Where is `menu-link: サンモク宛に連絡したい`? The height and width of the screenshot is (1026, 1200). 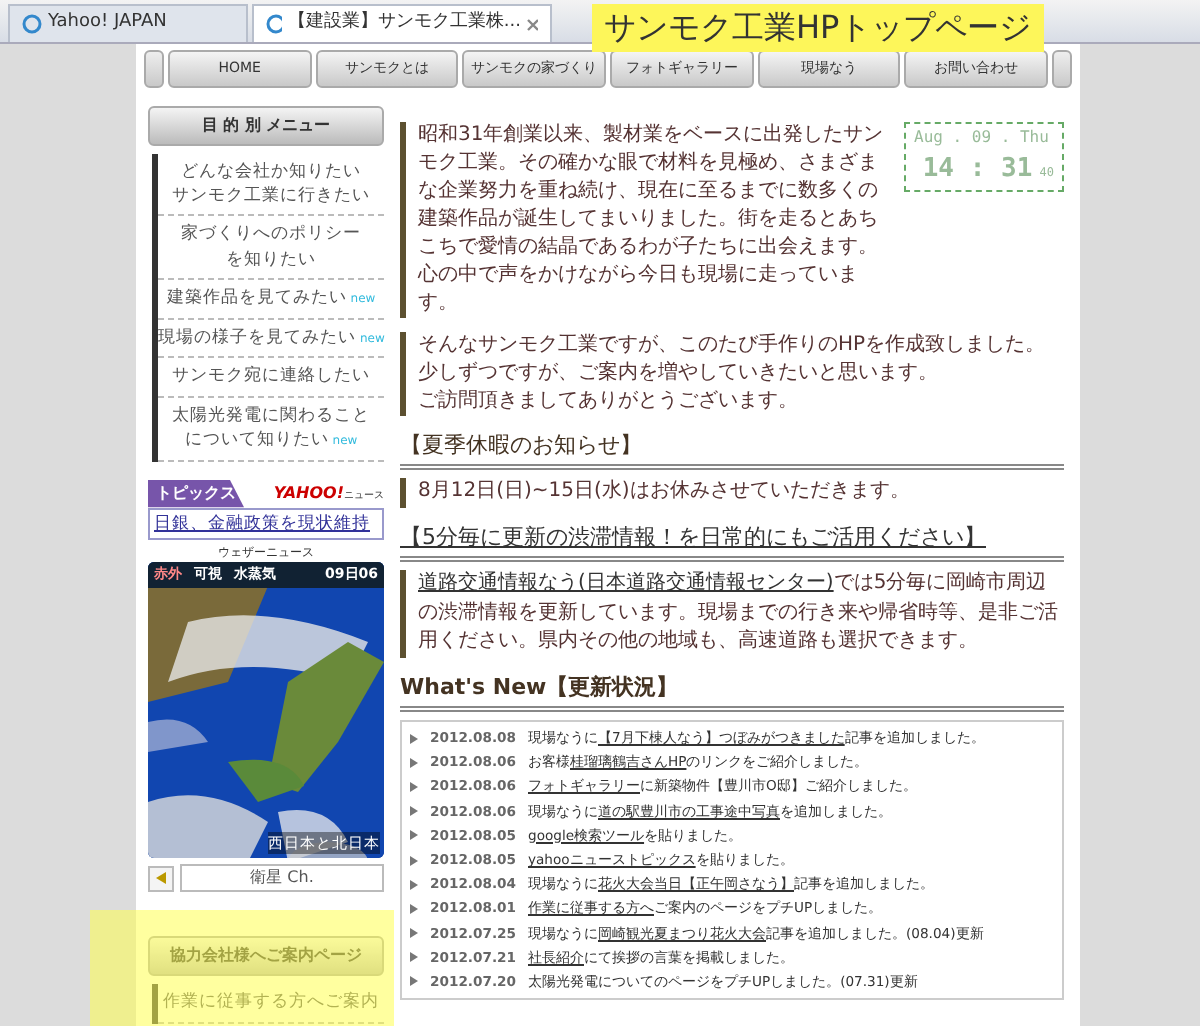 menu-link: サンモク宛に連絡したい is located at coordinates (271, 377).